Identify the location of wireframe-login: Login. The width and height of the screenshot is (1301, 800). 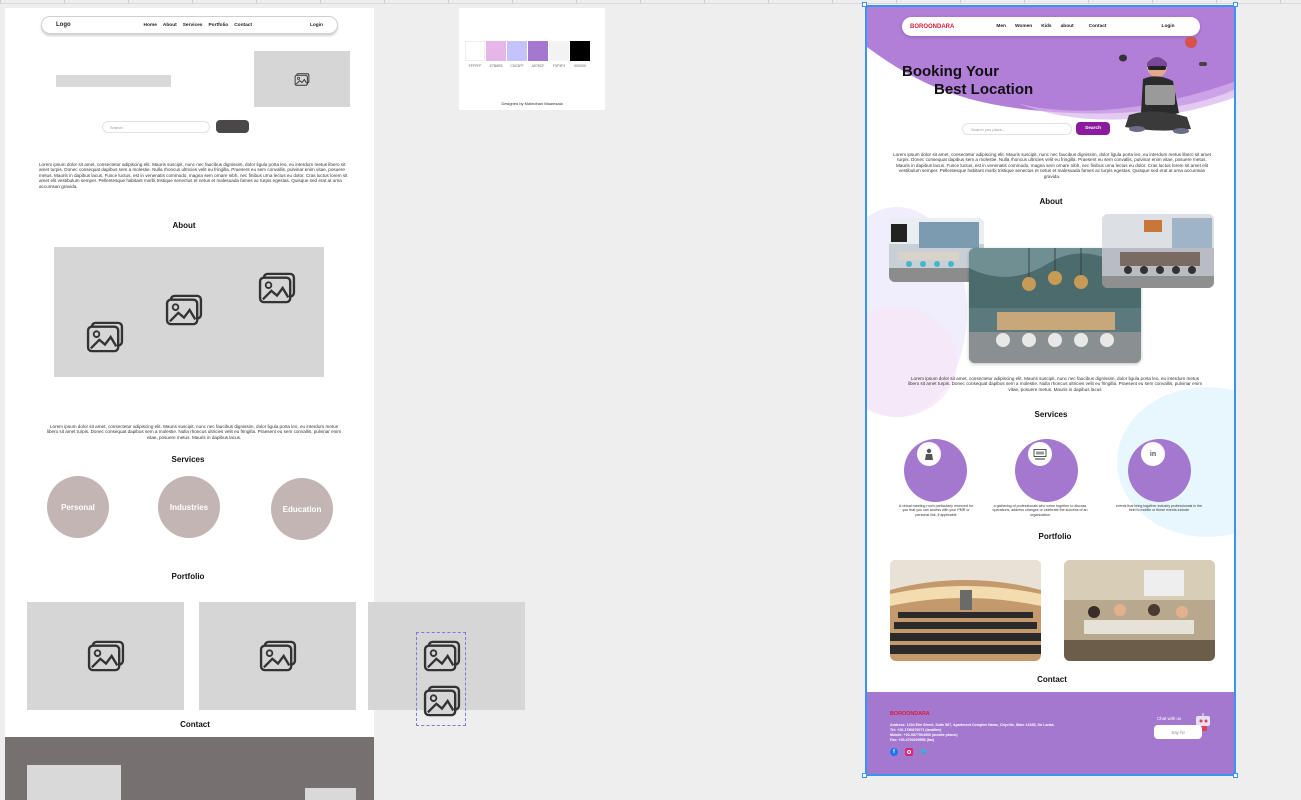
(316, 25).